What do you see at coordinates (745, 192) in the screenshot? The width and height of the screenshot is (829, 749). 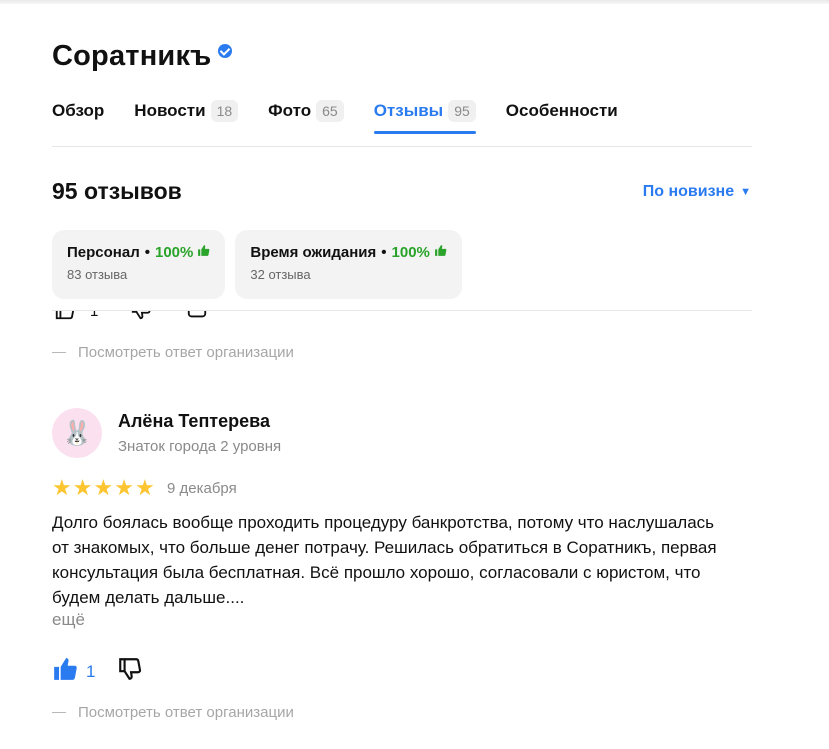 I see `caret-down-icon: ▼` at bounding box center [745, 192].